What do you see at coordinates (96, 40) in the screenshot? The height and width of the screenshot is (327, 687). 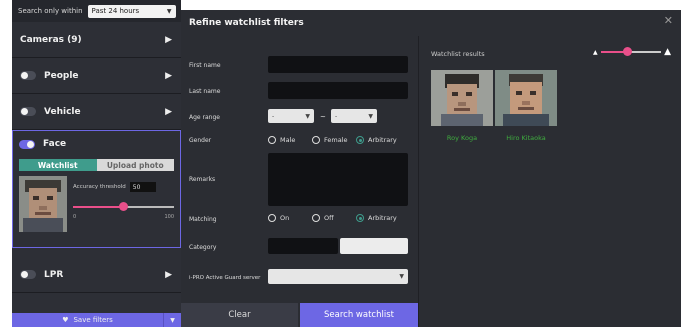 I see `section-cameras: Cameras (9) ▶` at bounding box center [96, 40].